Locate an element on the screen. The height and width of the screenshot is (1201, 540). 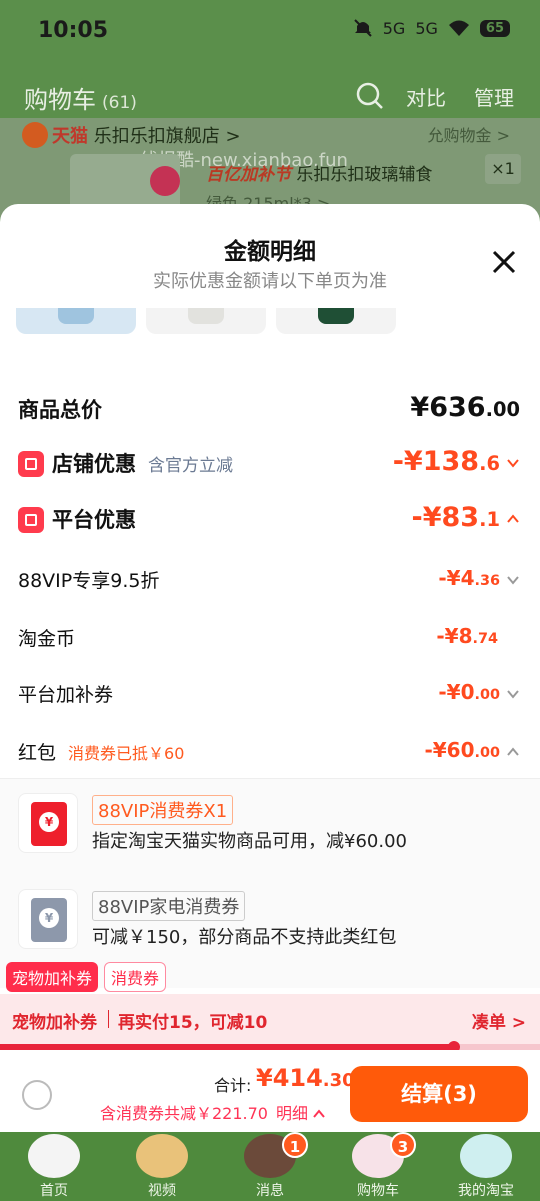
row-platform-subsidy: 平台加补券 -¥0.00 is located at coordinates (270, 696).